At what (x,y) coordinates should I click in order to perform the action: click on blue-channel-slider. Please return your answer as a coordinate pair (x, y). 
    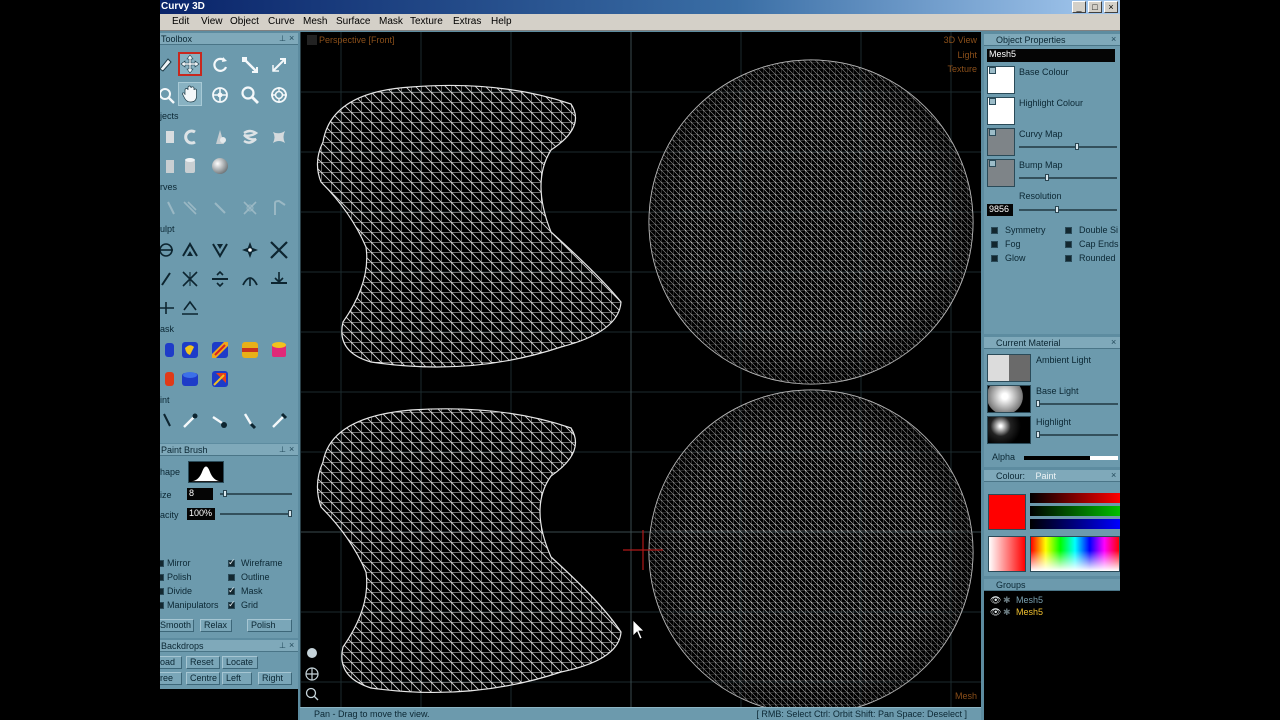
    Looking at the image, I should click on (1075, 524).